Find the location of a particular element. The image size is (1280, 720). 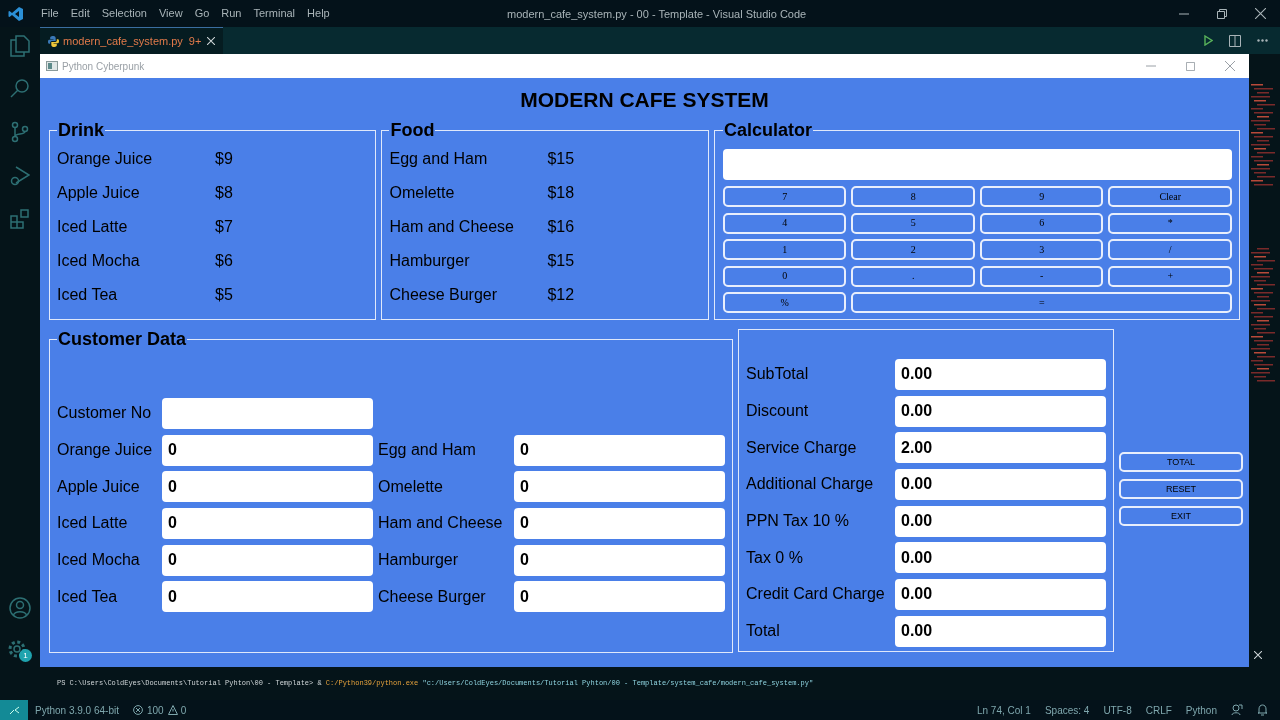

warning-count: 0 is located at coordinates (183, 710).